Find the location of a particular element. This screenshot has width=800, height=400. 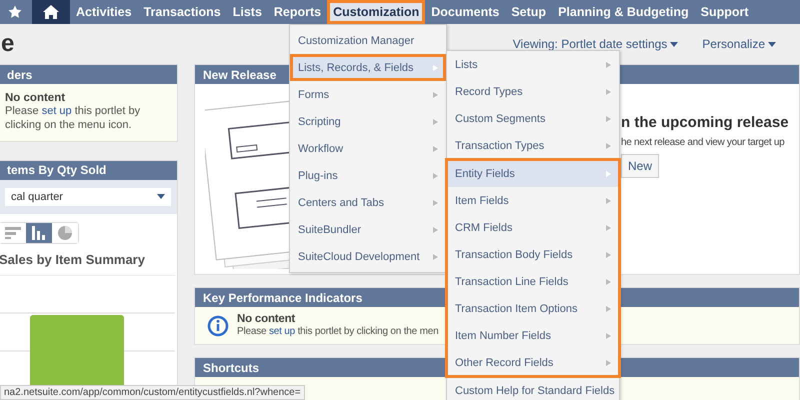

page-title: e is located at coordinates (7, 44).